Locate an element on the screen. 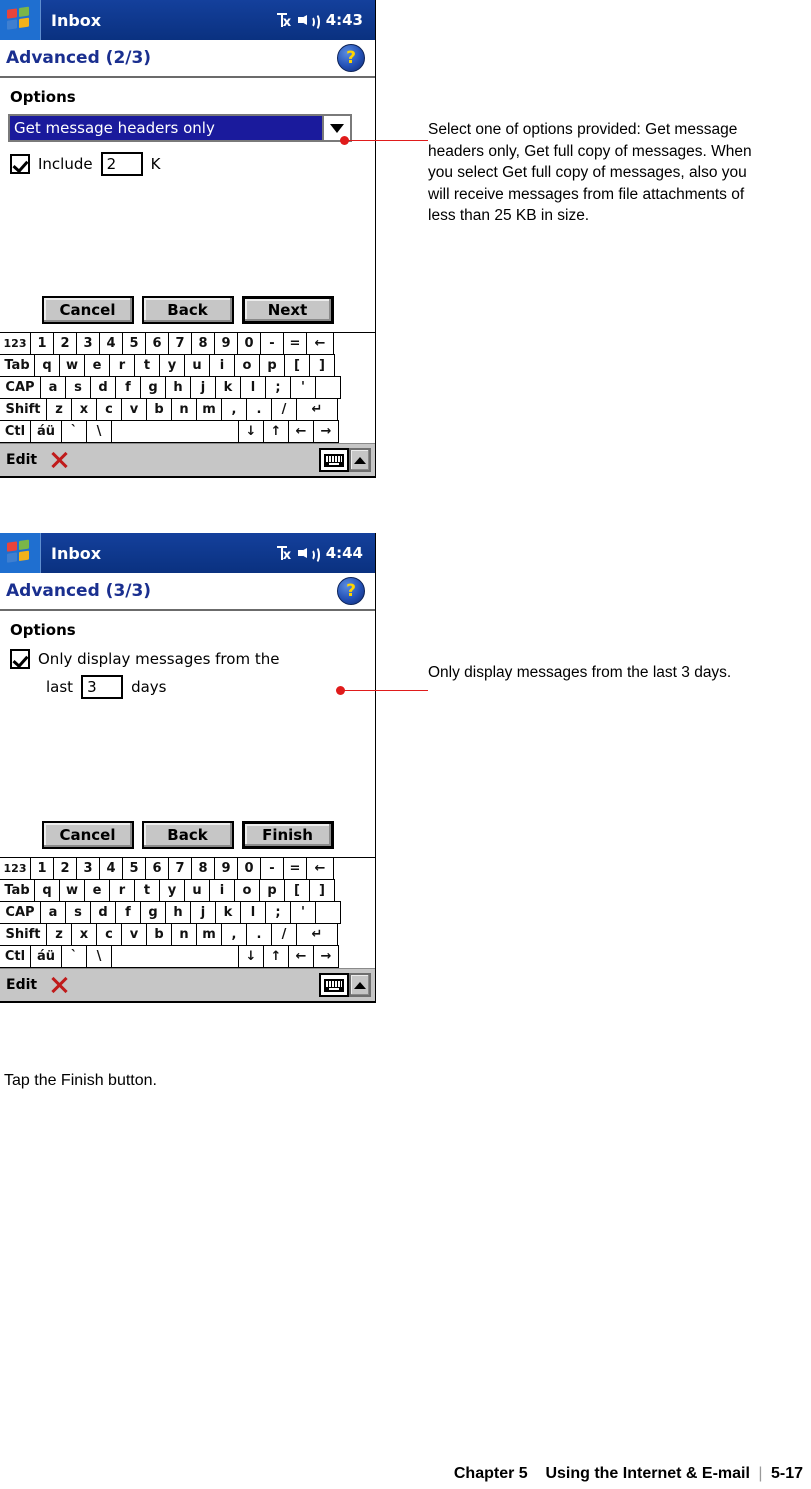 Image resolution: width=811 pixels, height=1489 pixels. key-4: 4 is located at coordinates (111, 868).